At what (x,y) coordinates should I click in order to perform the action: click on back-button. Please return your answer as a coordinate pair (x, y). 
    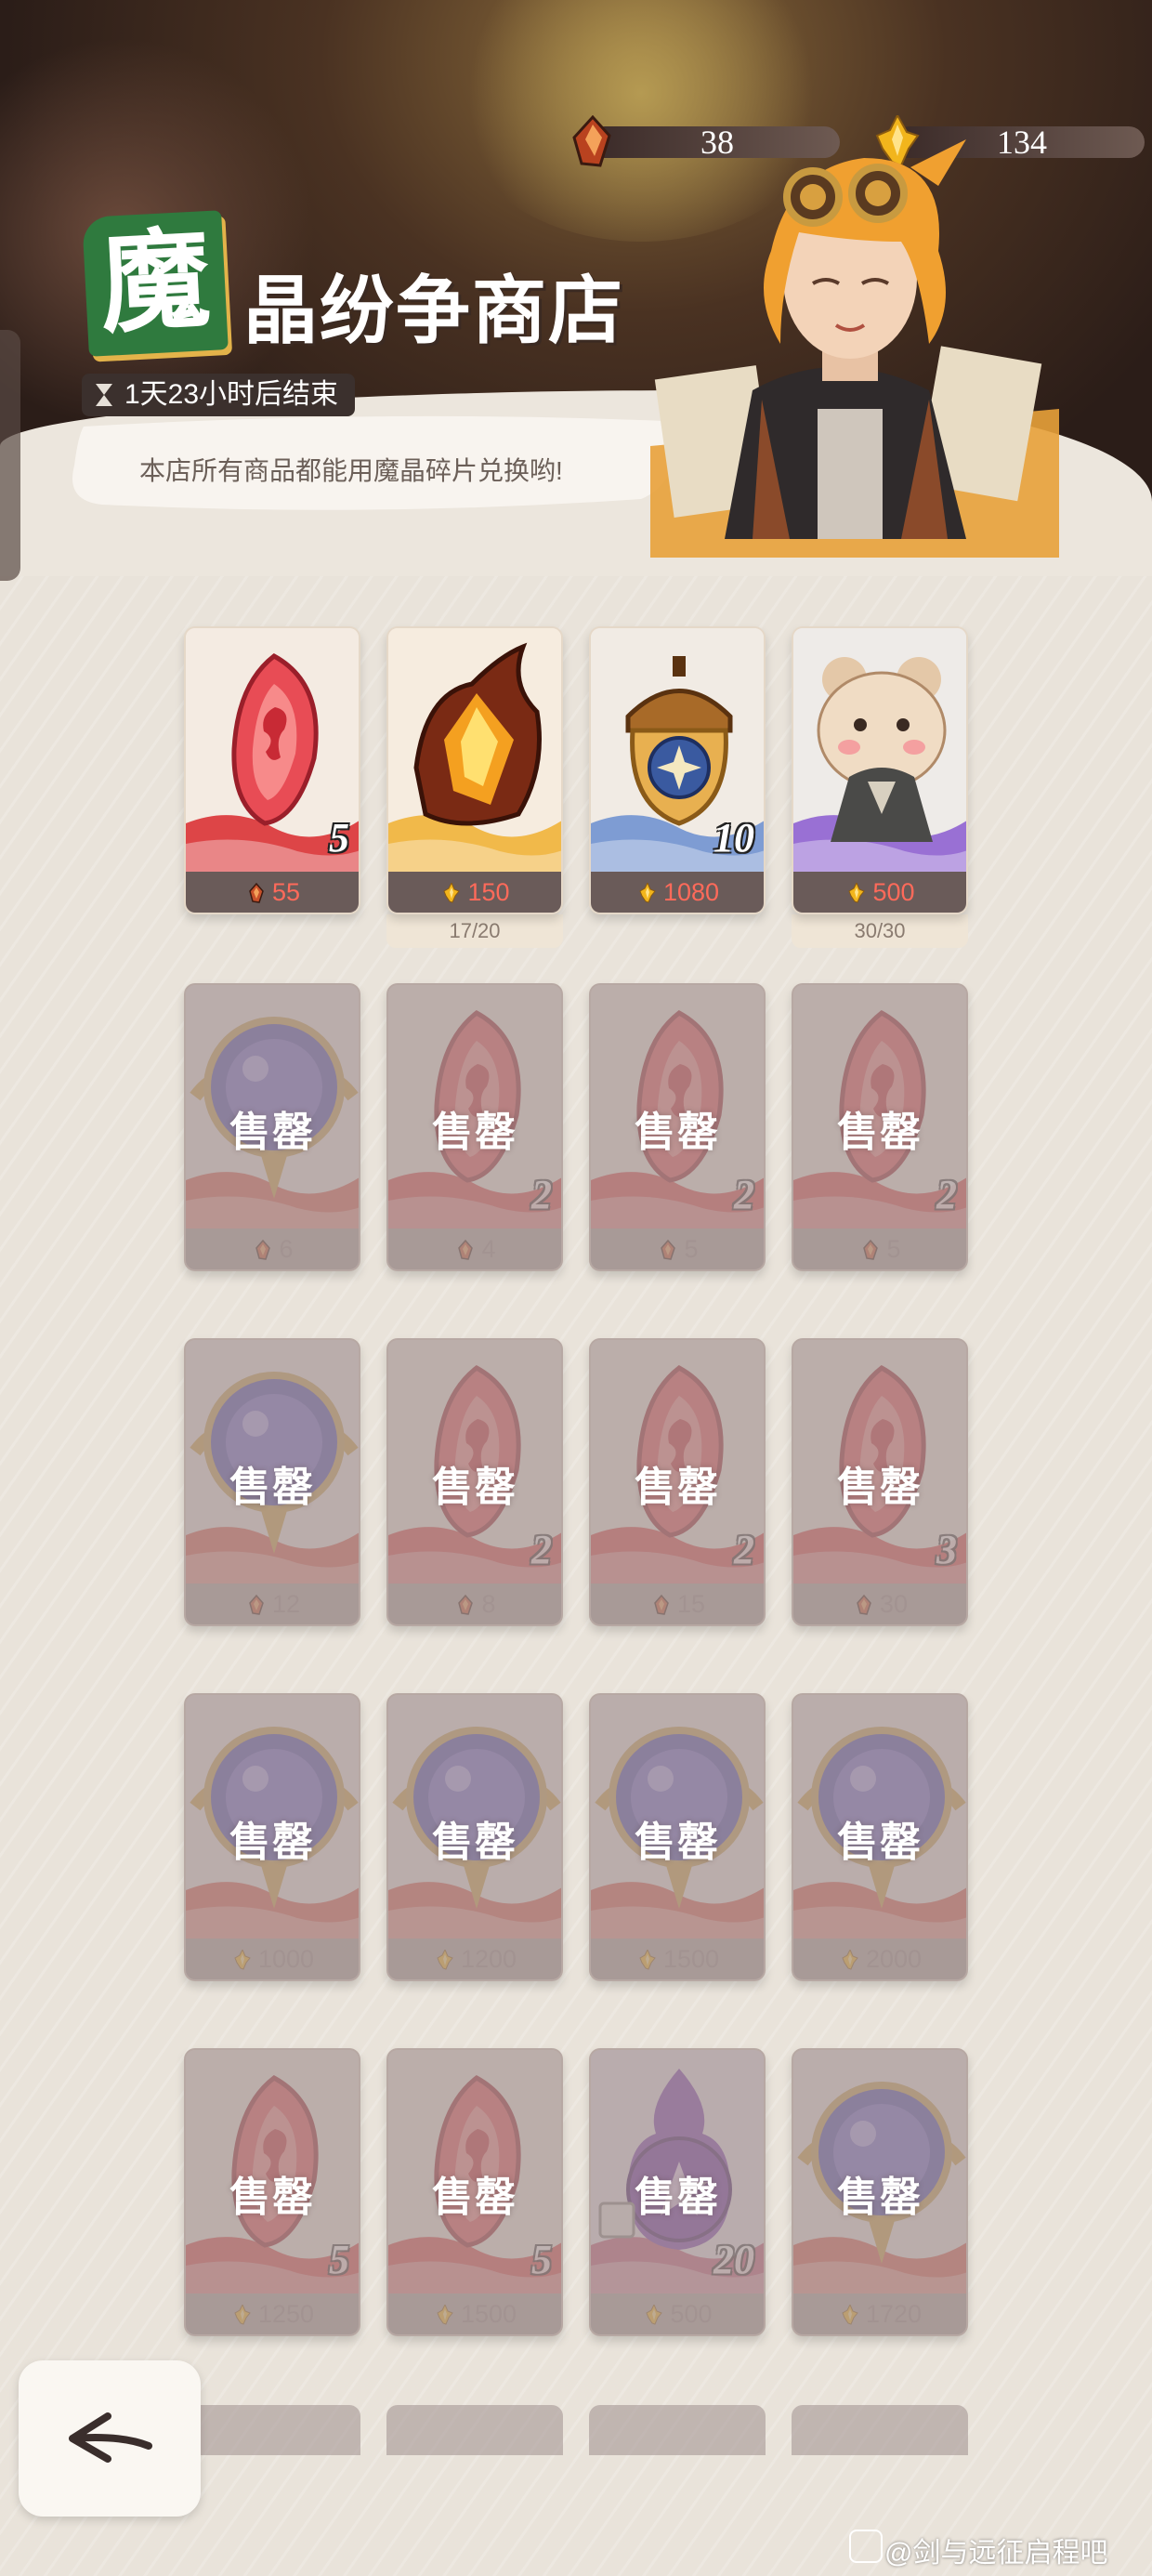
    Looking at the image, I should click on (110, 2438).